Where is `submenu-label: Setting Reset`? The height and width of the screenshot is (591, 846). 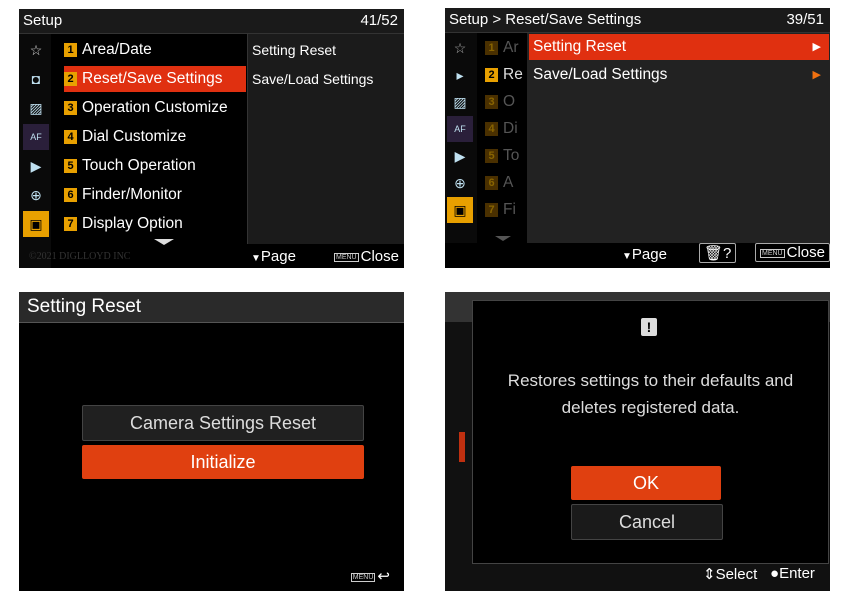
submenu-label: Setting Reset is located at coordinates (580, 46).